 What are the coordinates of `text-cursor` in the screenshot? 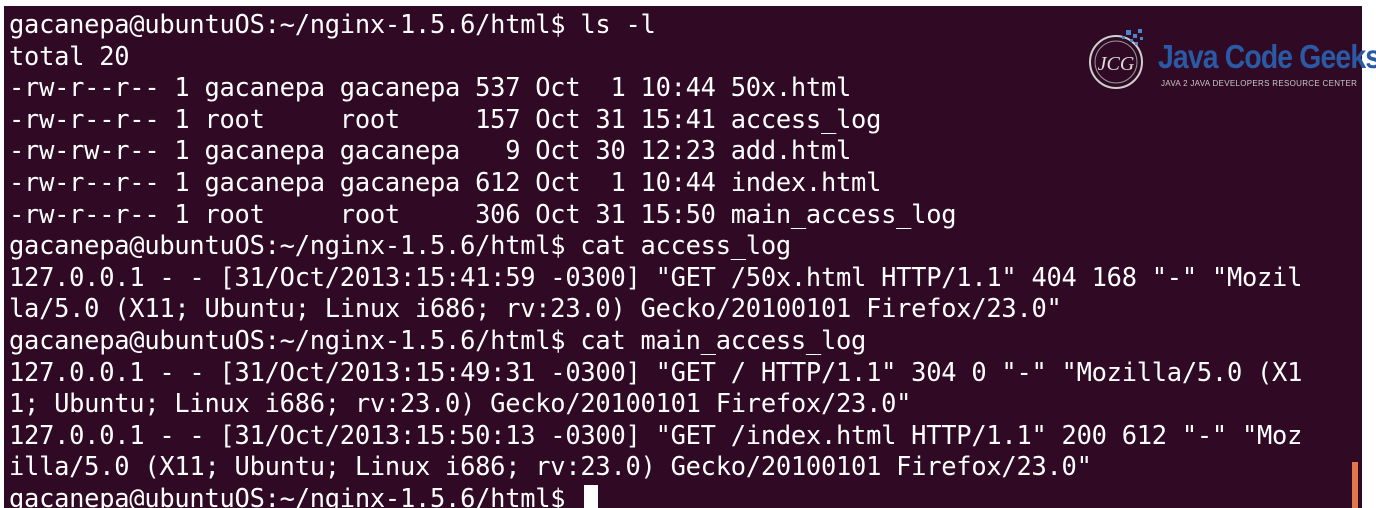 It's located at (591, 496).